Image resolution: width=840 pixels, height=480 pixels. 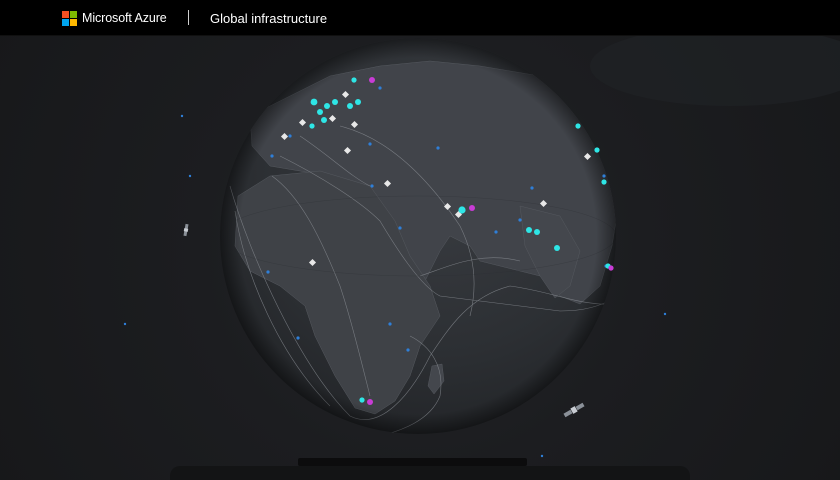 I want to click on logo-green-square, so click(x=73, y=14).